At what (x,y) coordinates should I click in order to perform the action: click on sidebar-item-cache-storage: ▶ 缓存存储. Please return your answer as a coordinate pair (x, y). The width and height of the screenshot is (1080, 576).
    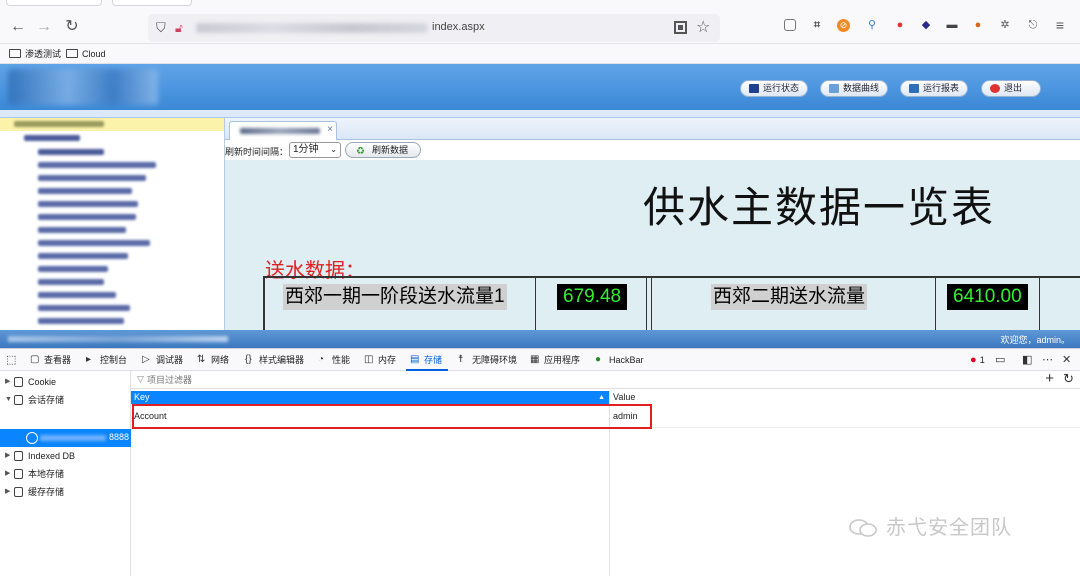
    Looking at the image, I should click on (65, 492).